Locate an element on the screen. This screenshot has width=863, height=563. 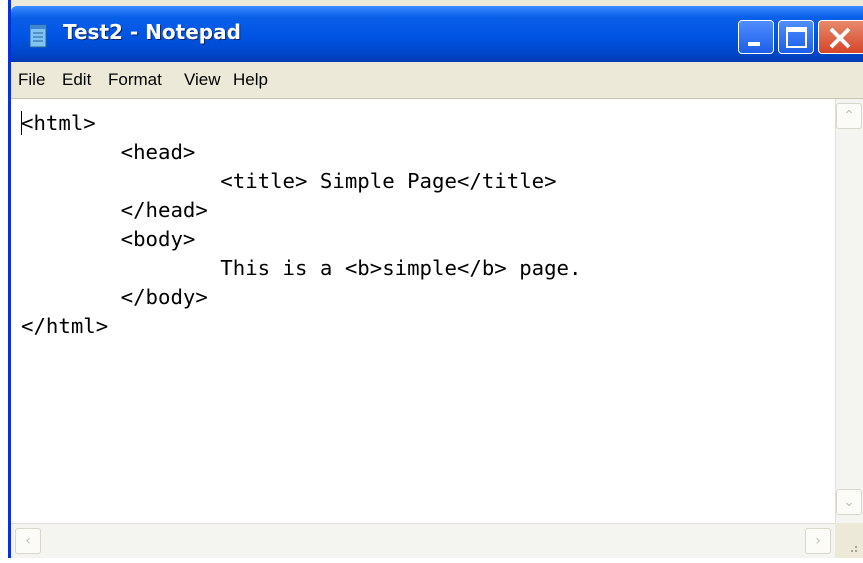
resize-grip is located at coordinates (849, 540).